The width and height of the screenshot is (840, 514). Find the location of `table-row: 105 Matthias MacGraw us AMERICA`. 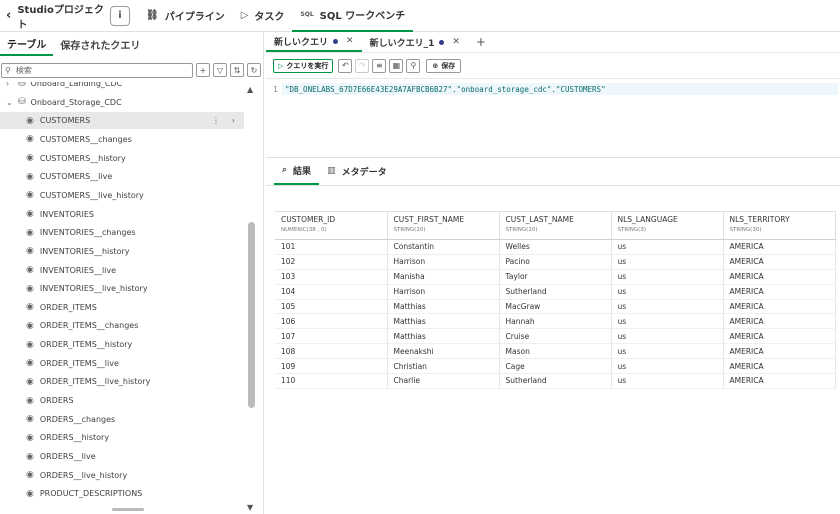

table-row: 105 Matthias MacGraw us AMERICA is located at coordinates (555, 307).